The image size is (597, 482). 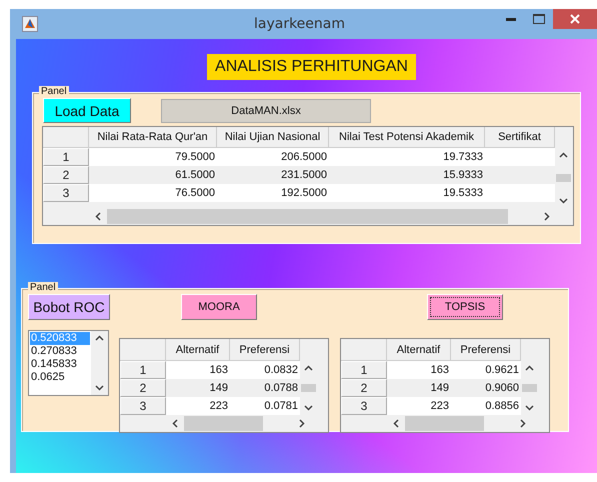 What do you see at coordinates (304, 175) in the screenshot?
I see `table-cell-text: 231.5000` at bounding box center [304, 175].